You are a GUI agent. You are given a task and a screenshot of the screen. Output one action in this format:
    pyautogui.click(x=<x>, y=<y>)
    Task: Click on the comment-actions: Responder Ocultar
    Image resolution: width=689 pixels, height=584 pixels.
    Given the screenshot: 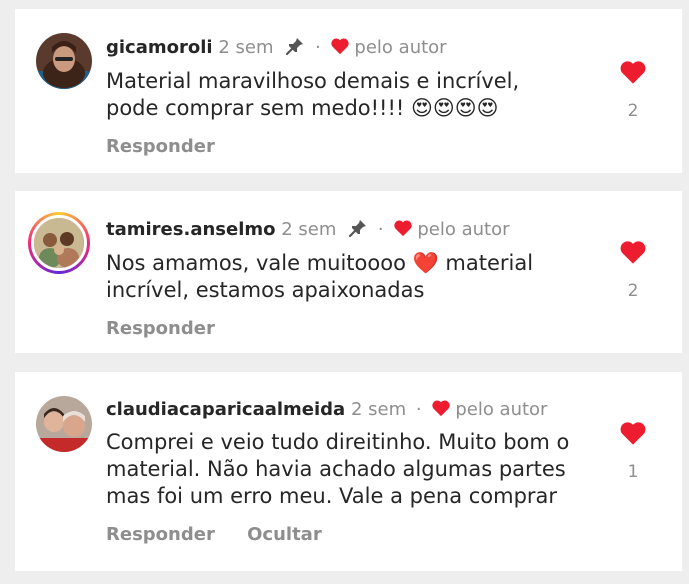 What is the action you would take?
    pyautogui.click(x=341, y=534)
    